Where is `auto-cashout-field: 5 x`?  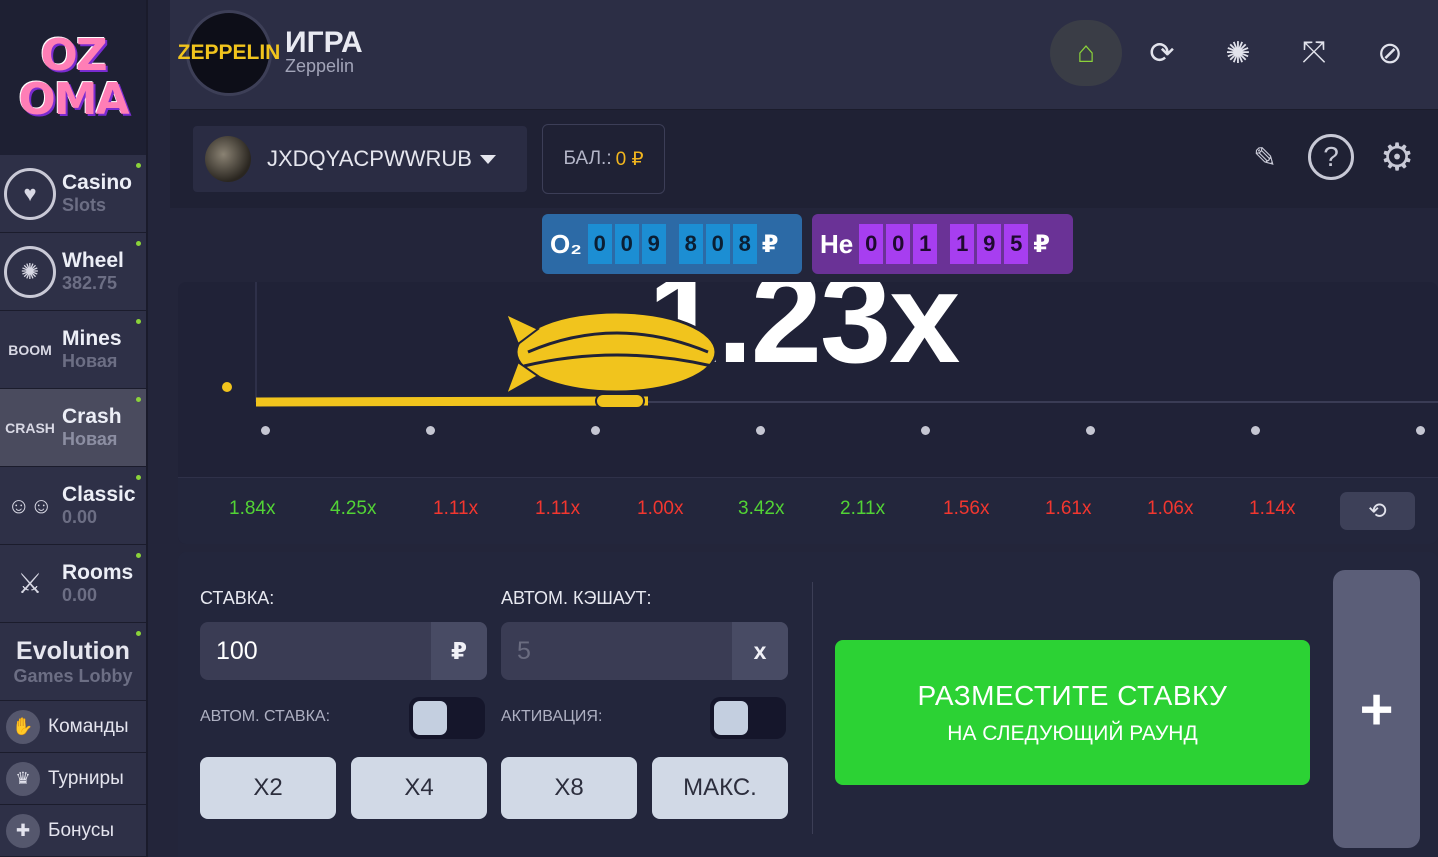
auto-cashout-field: 5 x is located at coordinates (644, 651).